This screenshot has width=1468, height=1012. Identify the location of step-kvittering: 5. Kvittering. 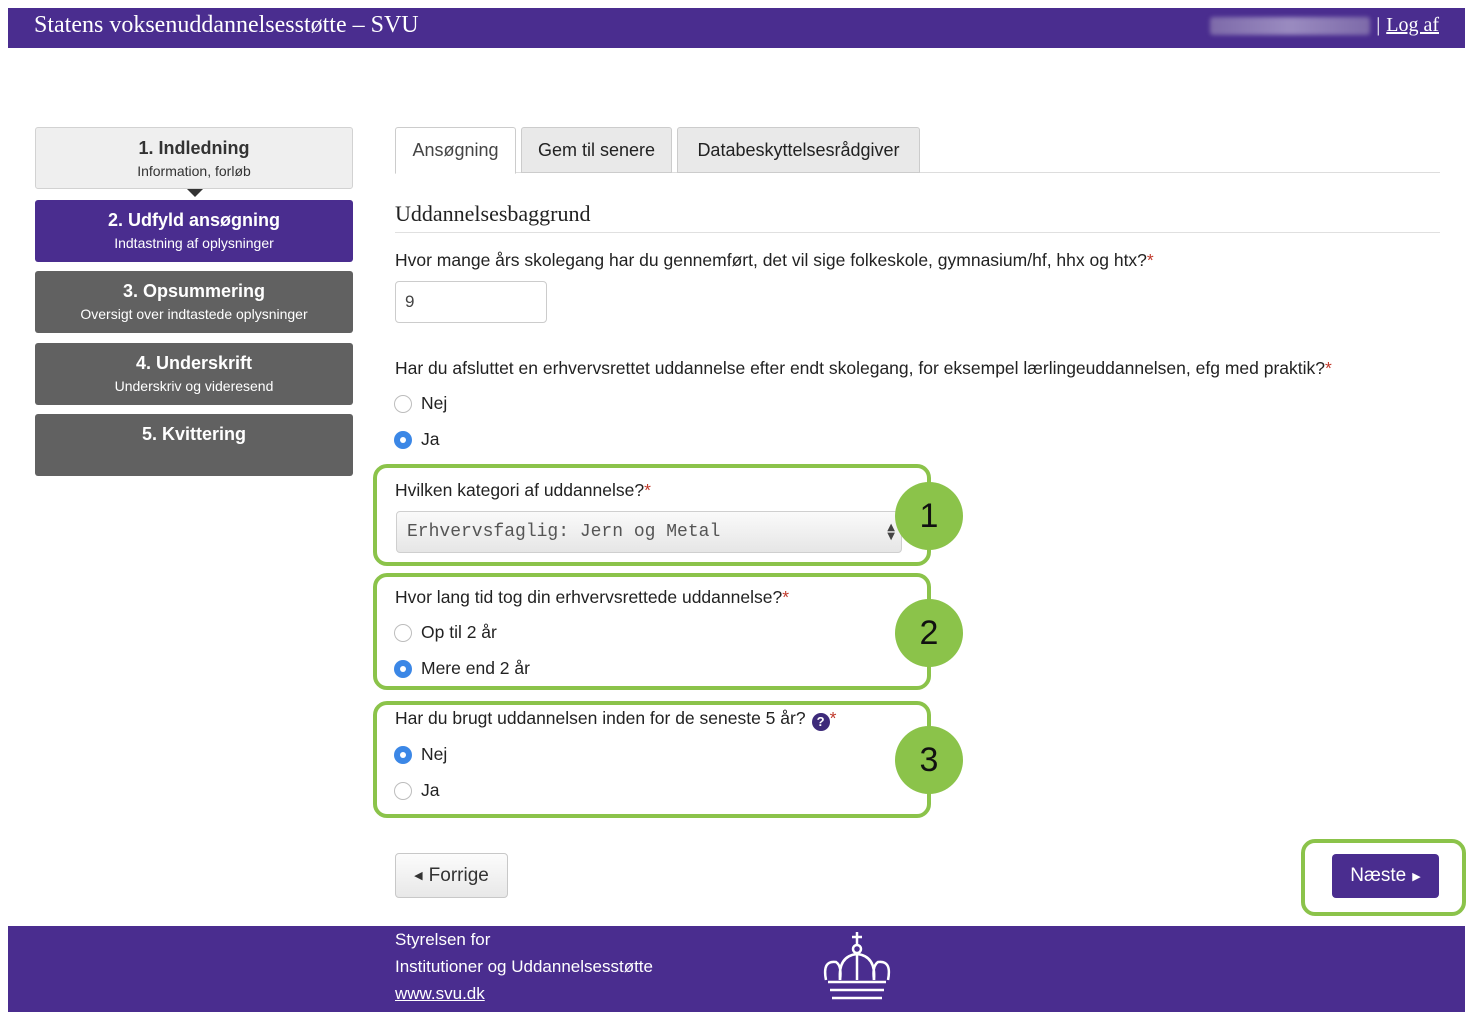
(194, 445).